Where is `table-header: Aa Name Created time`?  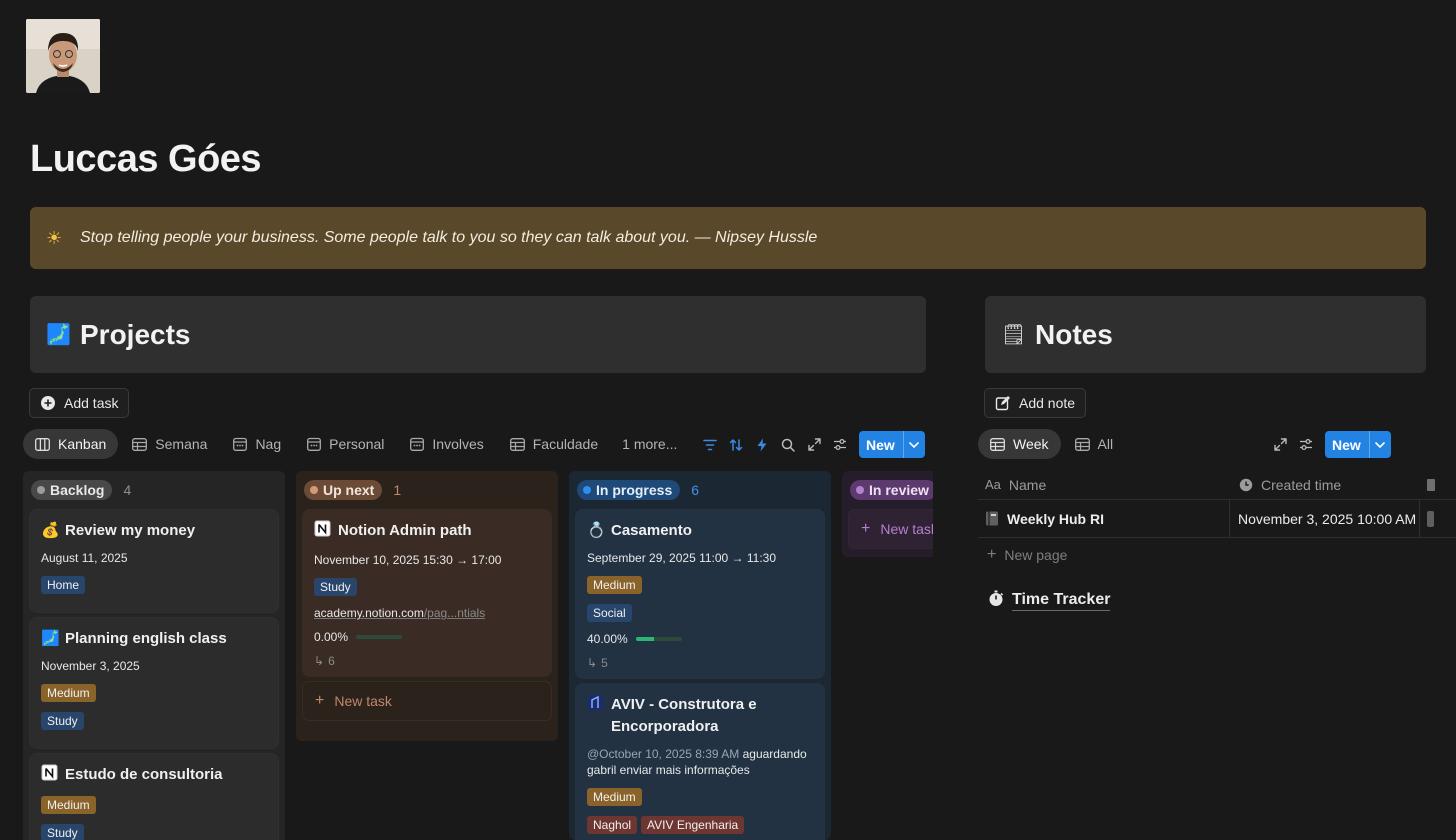
table-header: Aa Name Created time is located at coordinates (1217, 485).